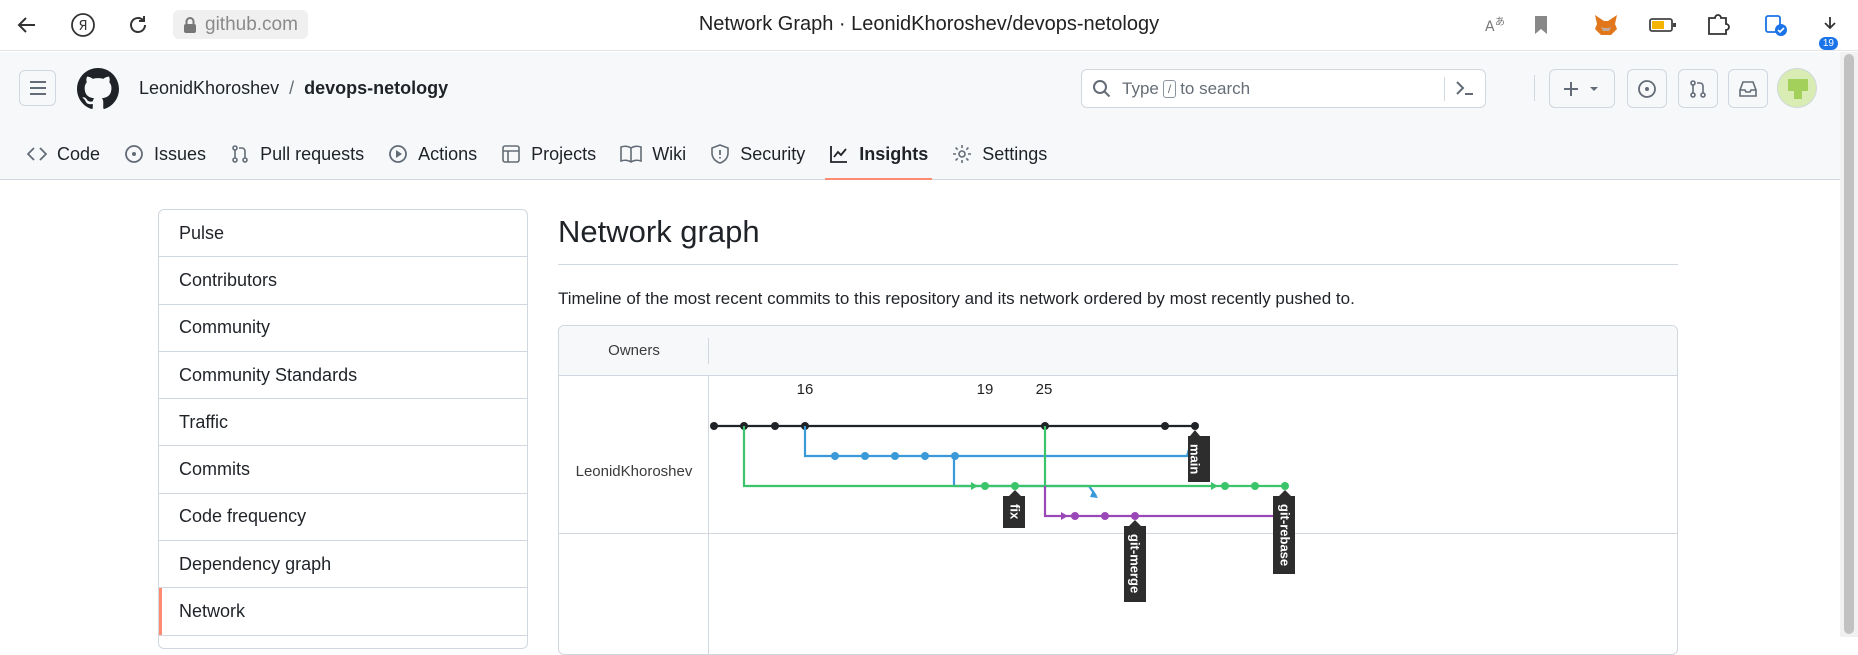 The image size is (1858, 655). What do you see at coordinates (190, 28) in the screenshot?
I see `lock-icon` at bounding box center [190, 28].